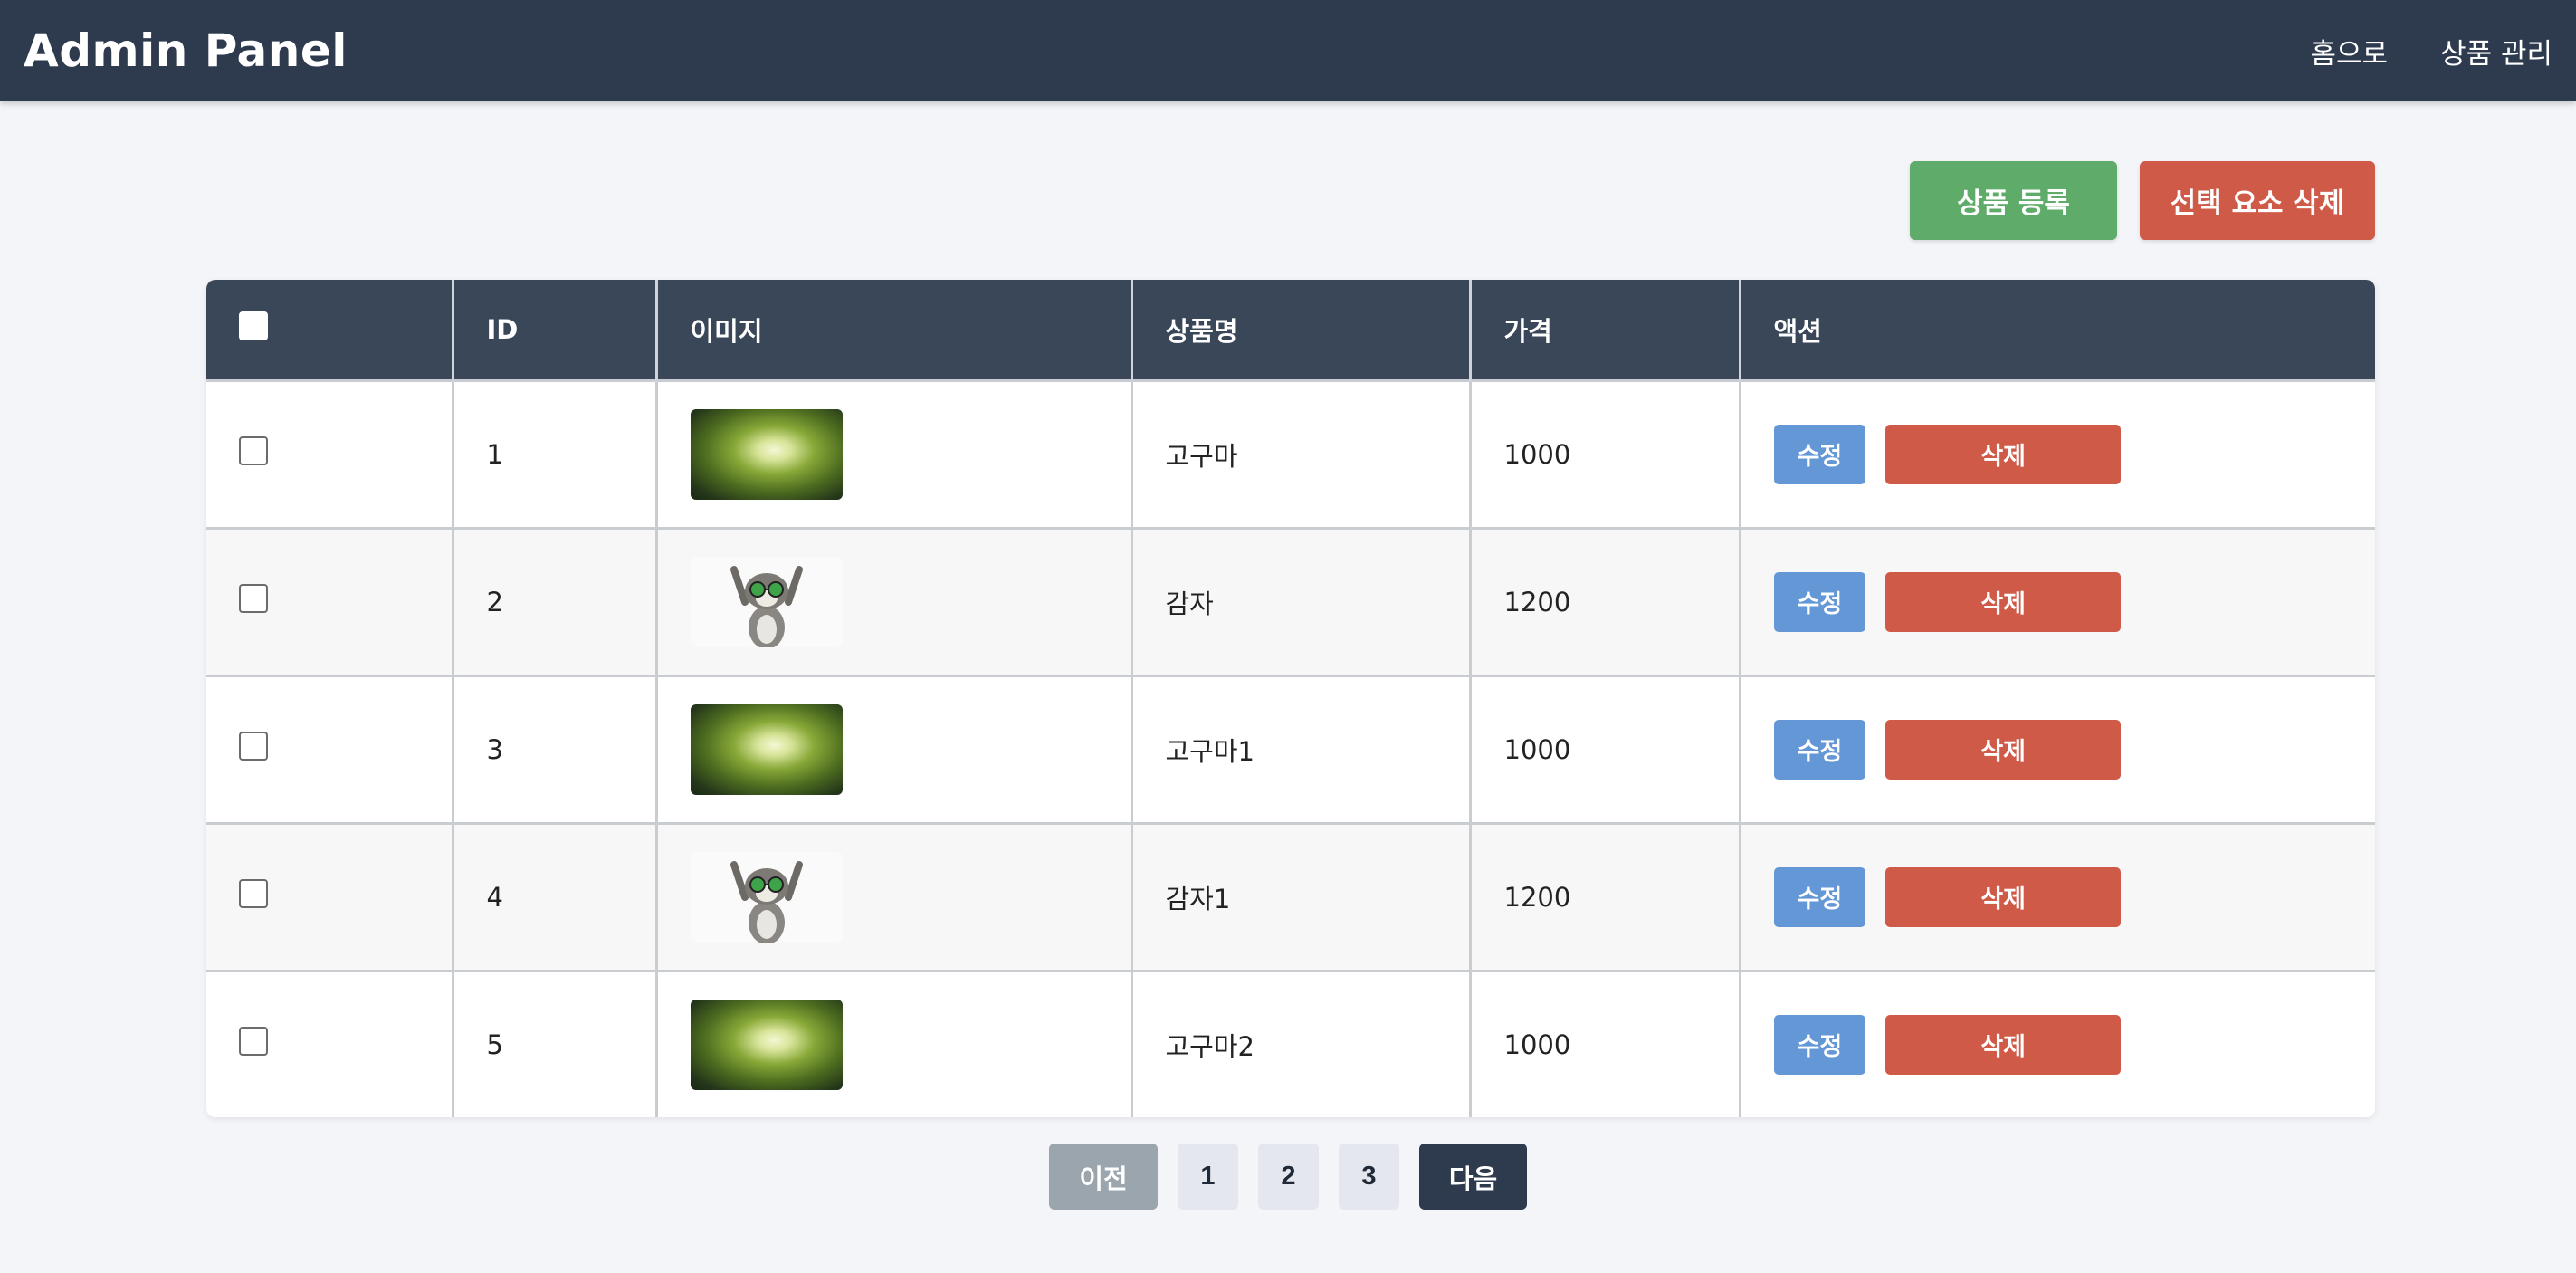  Describe the element at coordinates (1798, 331) in the screenshot. I see `header-actions: 액션` at that location.